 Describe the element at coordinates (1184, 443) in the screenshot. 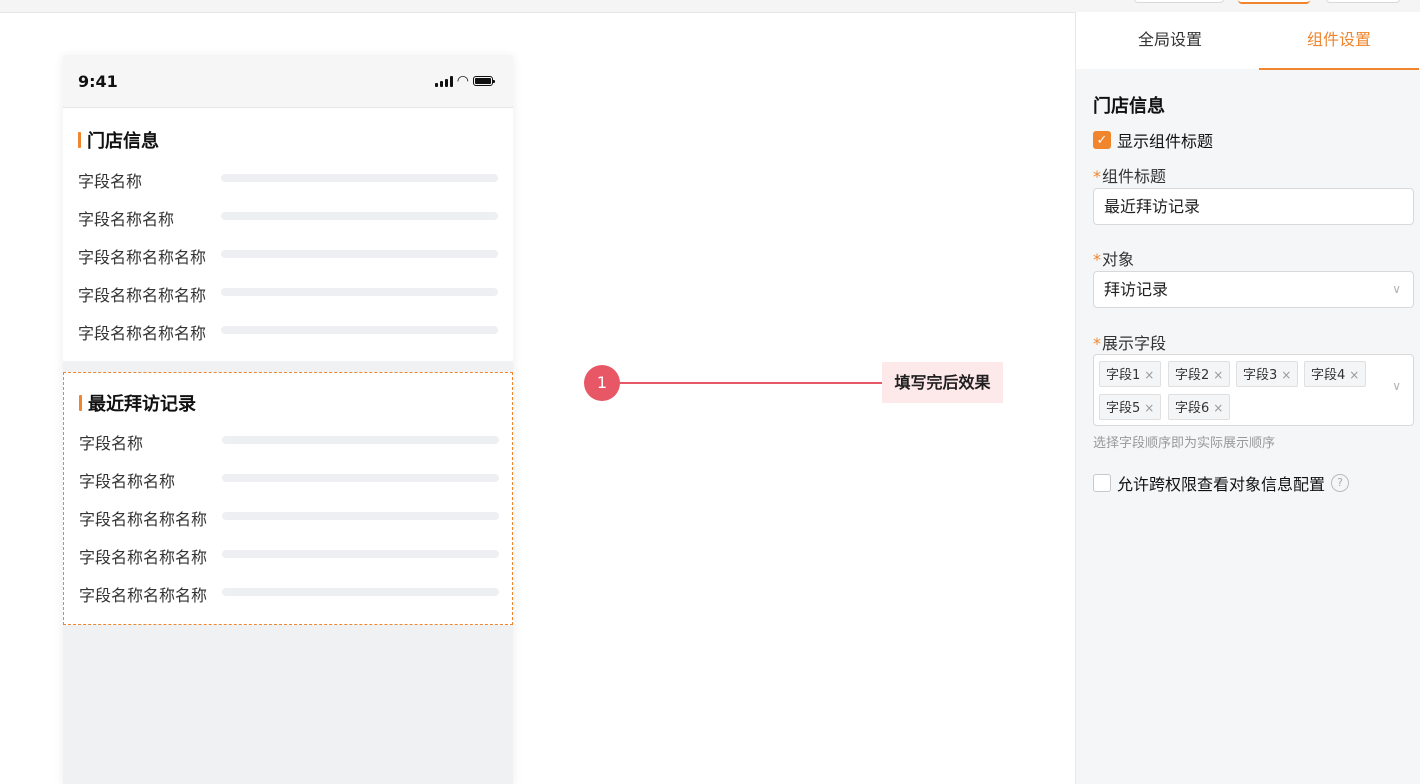

I see `display-fields-hint: 选择字段顺序即为实际展示顺序` at that location.